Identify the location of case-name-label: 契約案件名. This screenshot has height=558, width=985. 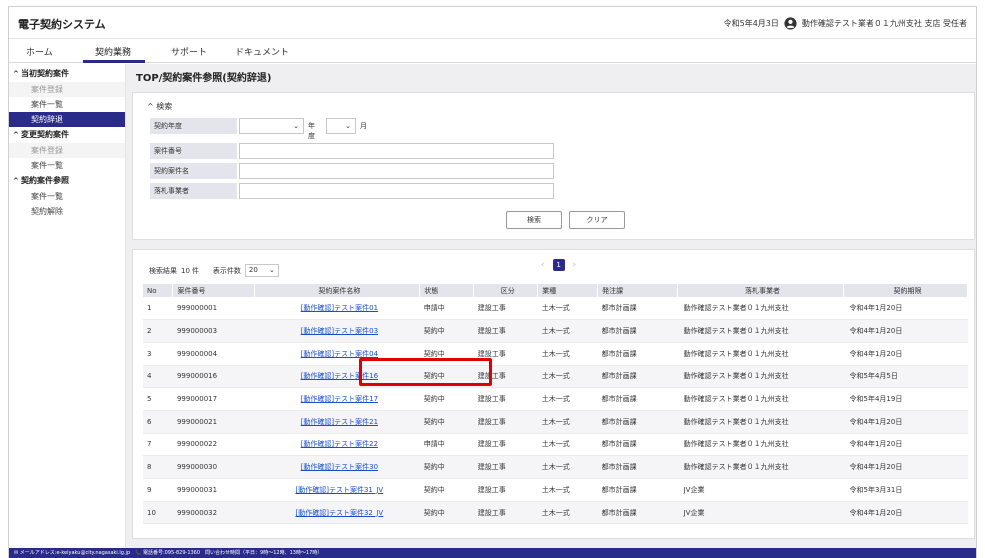
(193, 171).